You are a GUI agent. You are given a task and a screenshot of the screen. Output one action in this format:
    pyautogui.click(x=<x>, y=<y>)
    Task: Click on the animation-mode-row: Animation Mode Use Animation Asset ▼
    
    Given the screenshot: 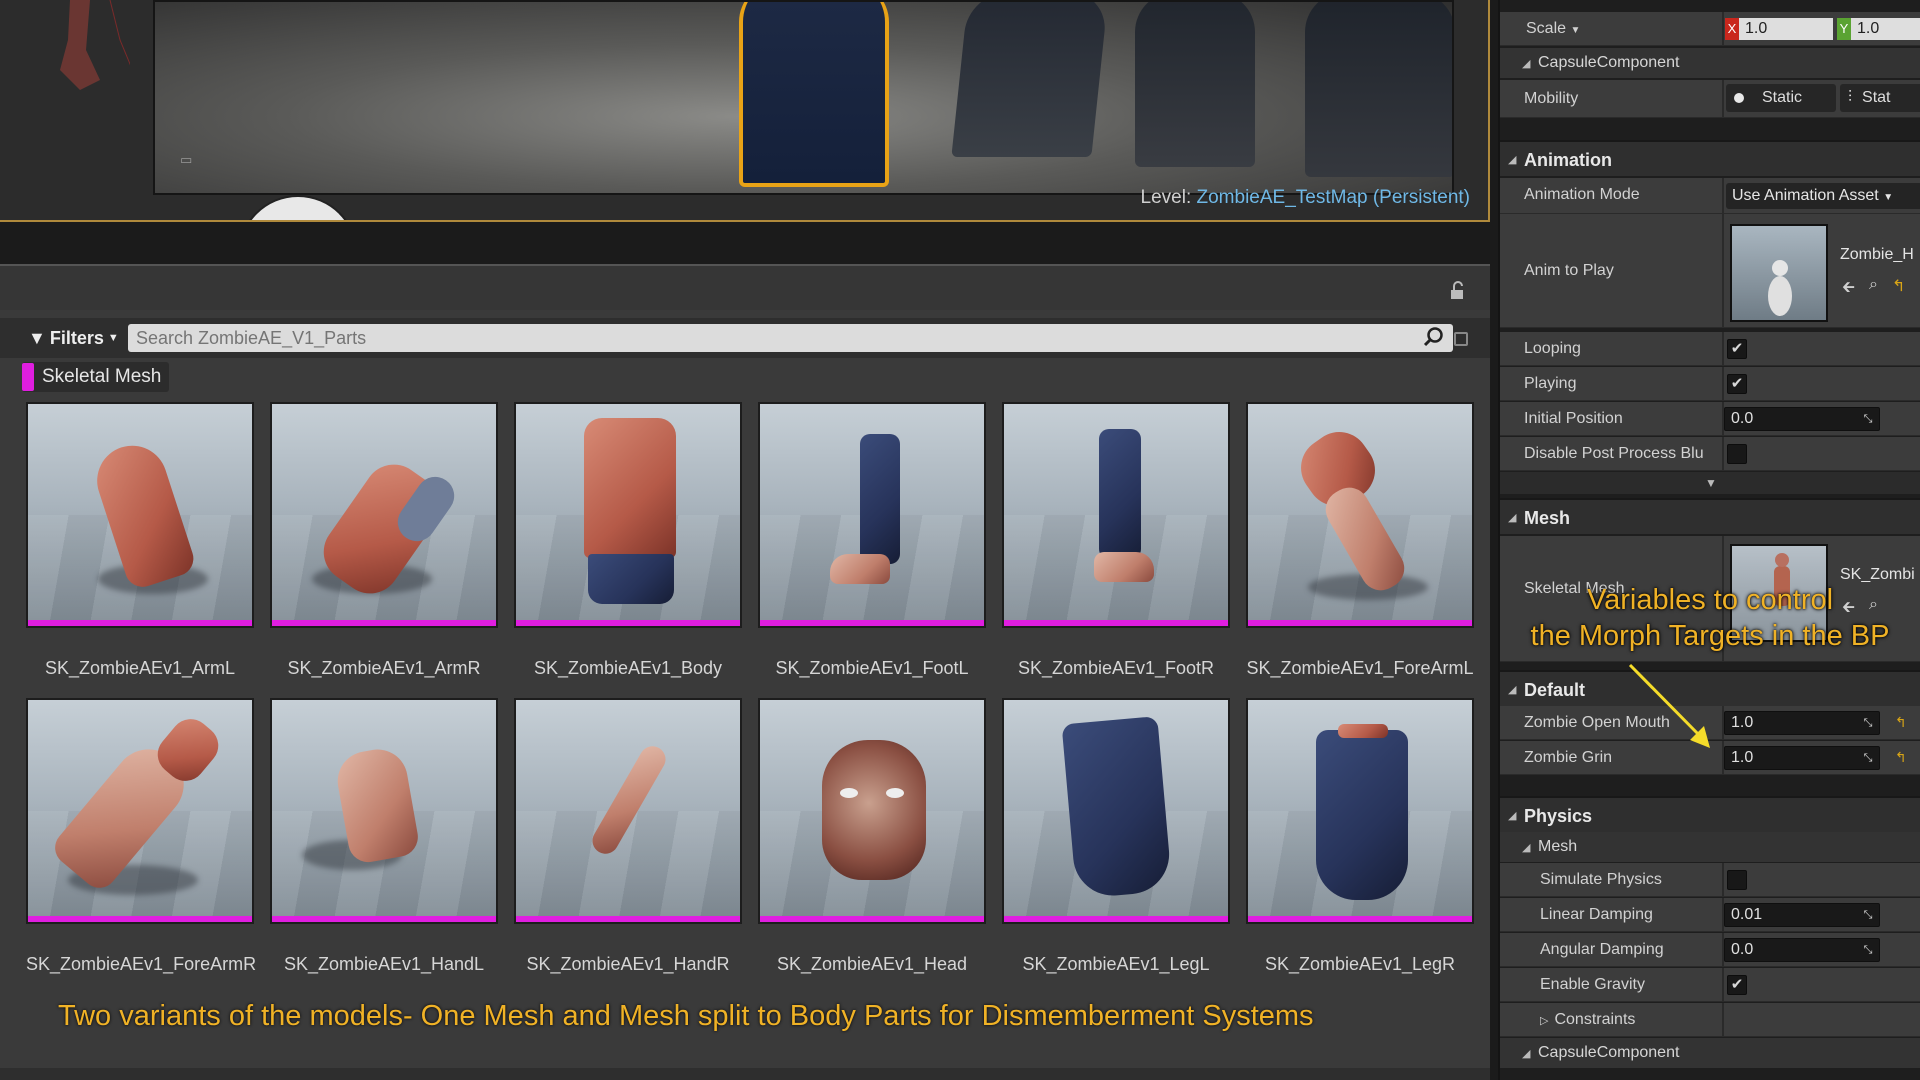 What is the action you would take?
    pyautogui.click(x=1710, y=196)
    